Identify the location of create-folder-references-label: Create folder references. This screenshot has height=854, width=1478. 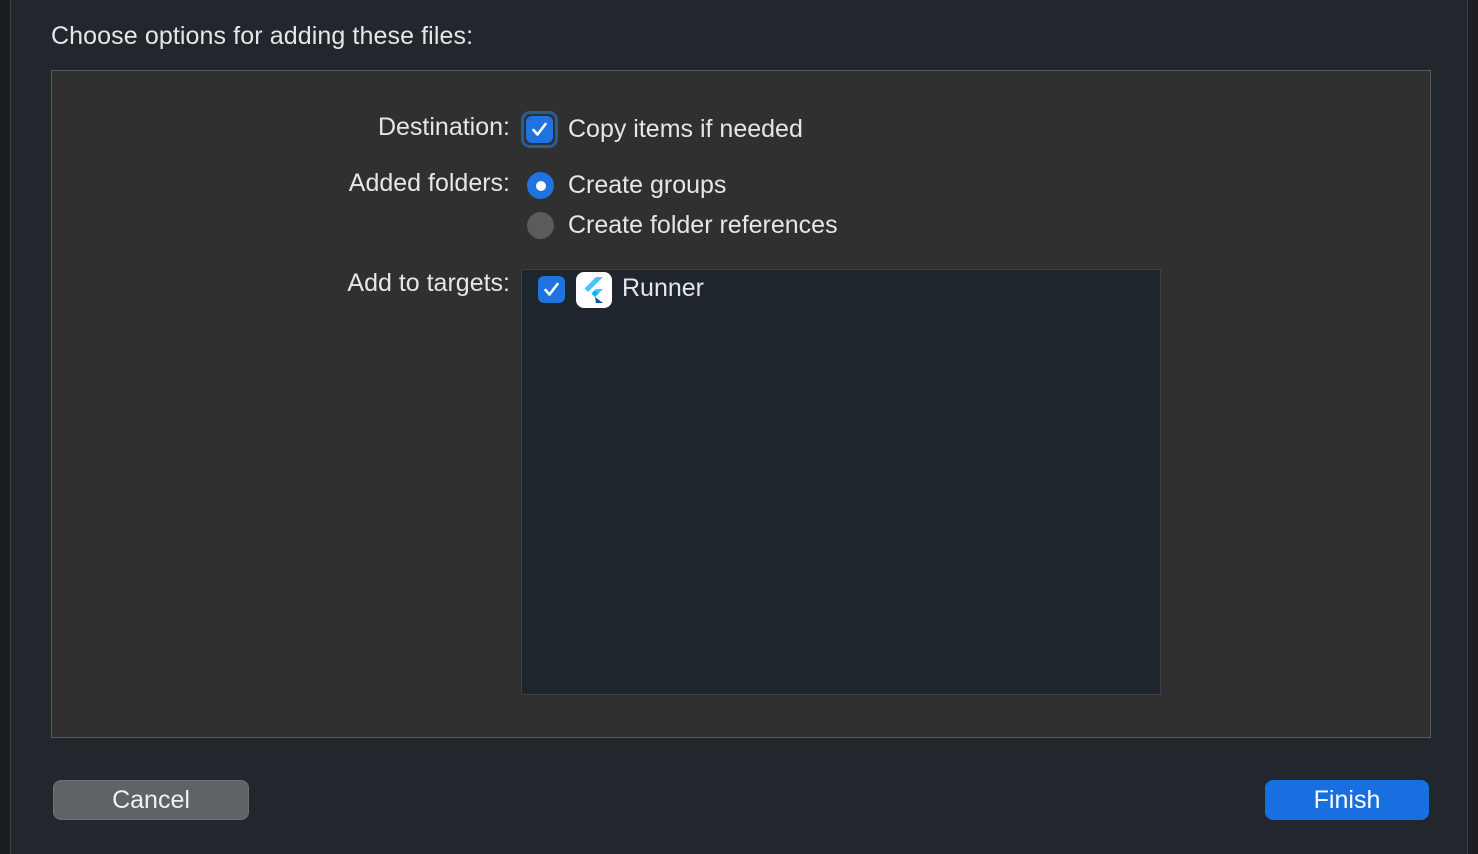
(703, 225).